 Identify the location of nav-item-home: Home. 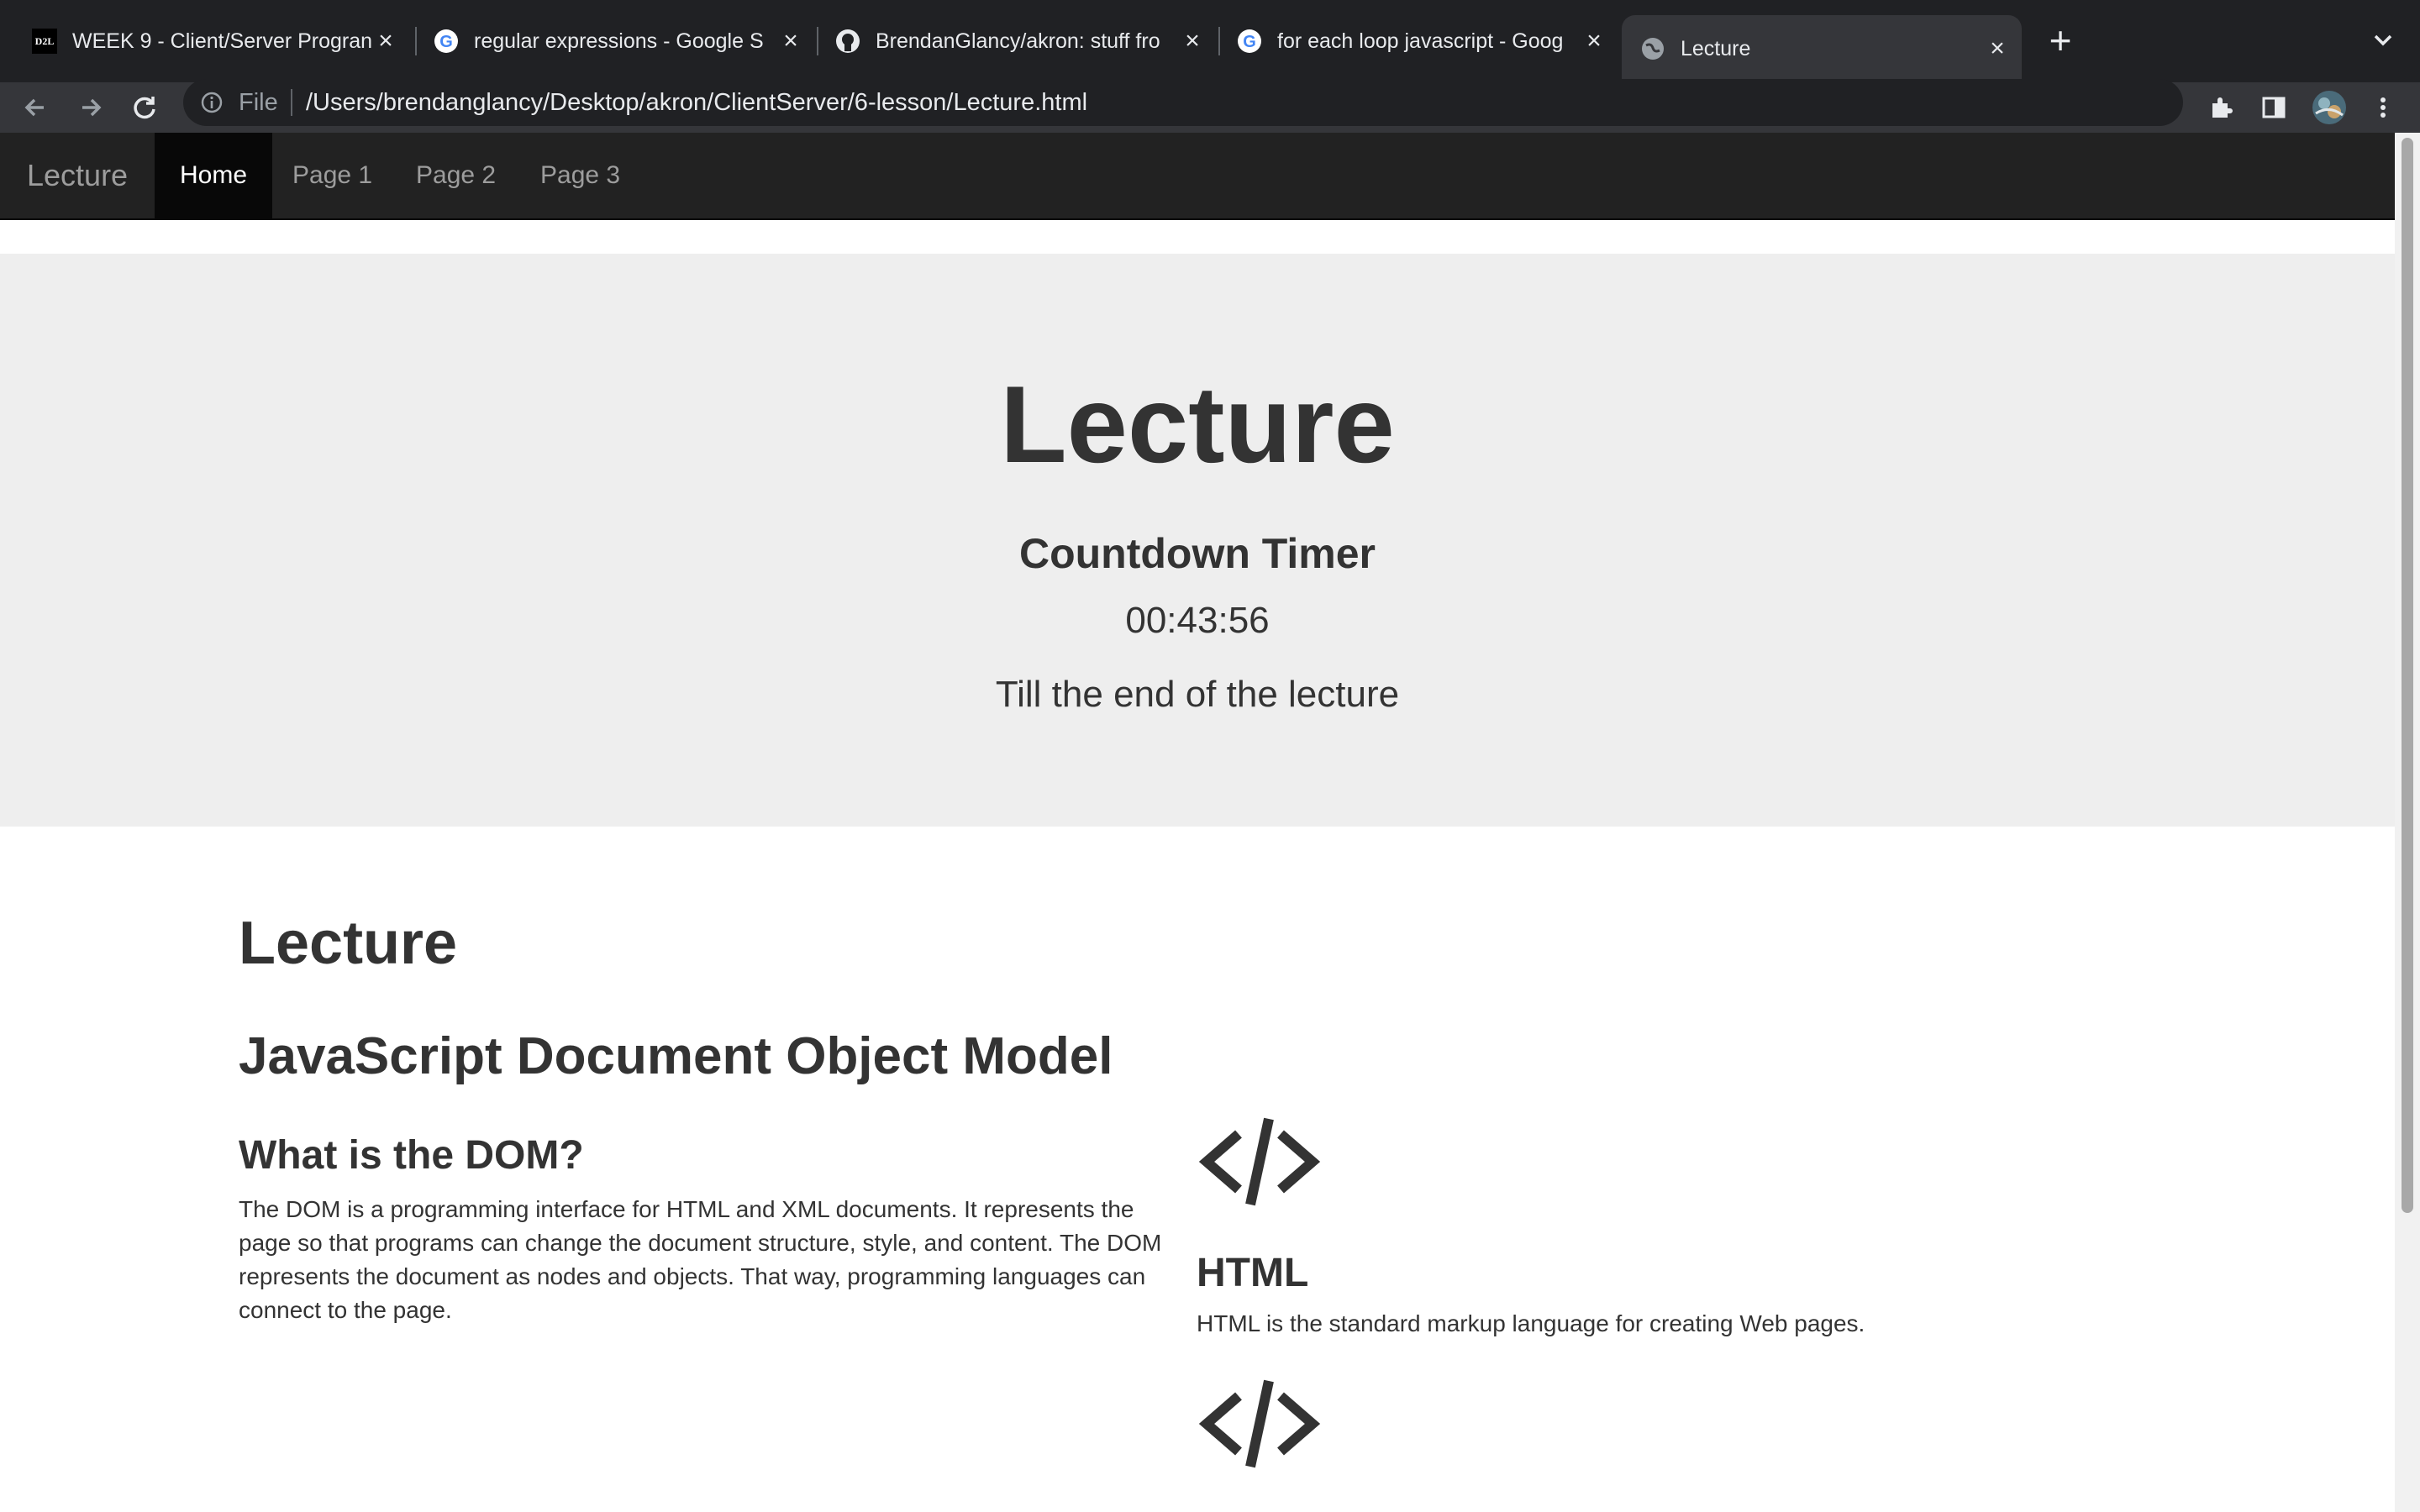
(214, 175).